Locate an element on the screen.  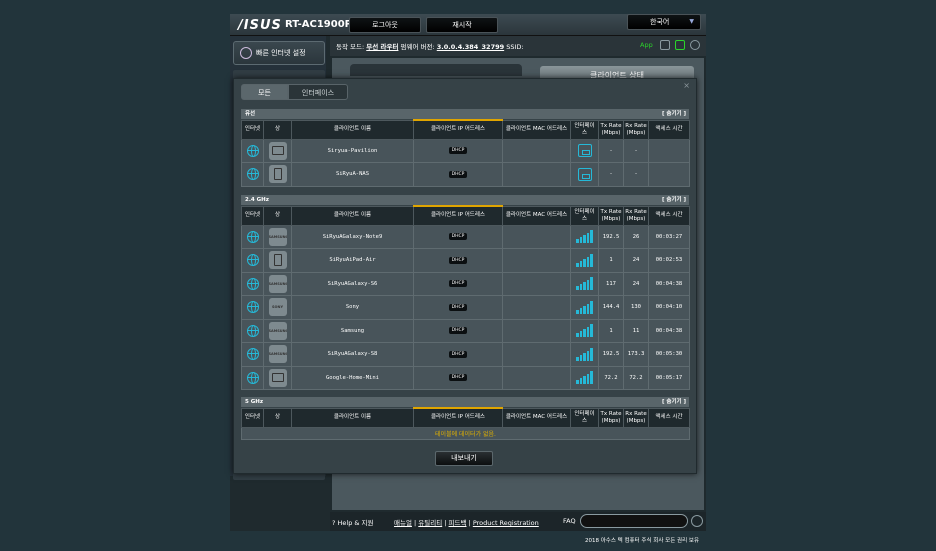
manual-link: 매뉴얼 is located at coordinates (403, 523).